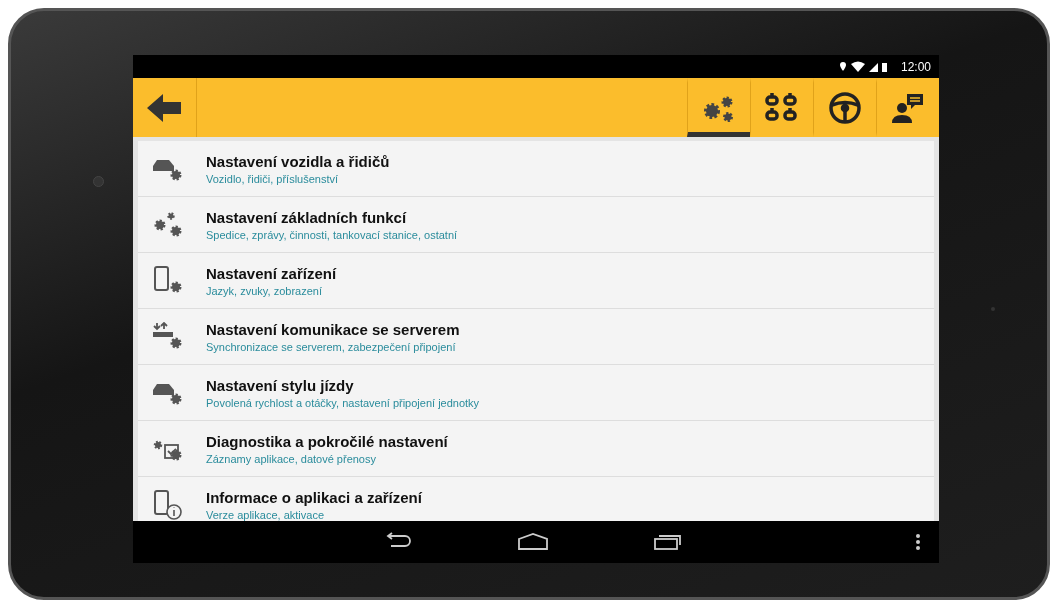  Describe the element at coordinates (915, 66) in the screenshot. I see `clock-time: 12:00` at that location.